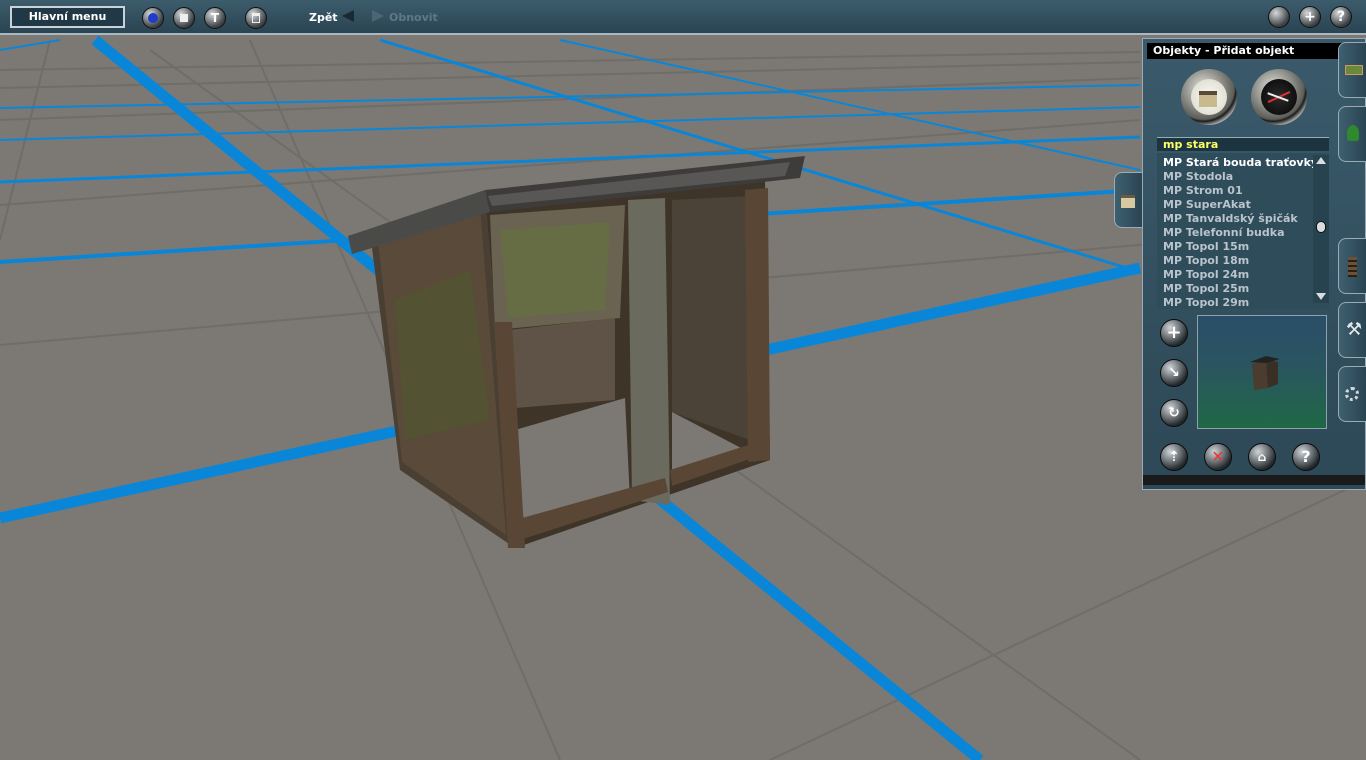  Describe the element at coordinates (184, 18) in the screenshot. I see `stop-icon` at that location.